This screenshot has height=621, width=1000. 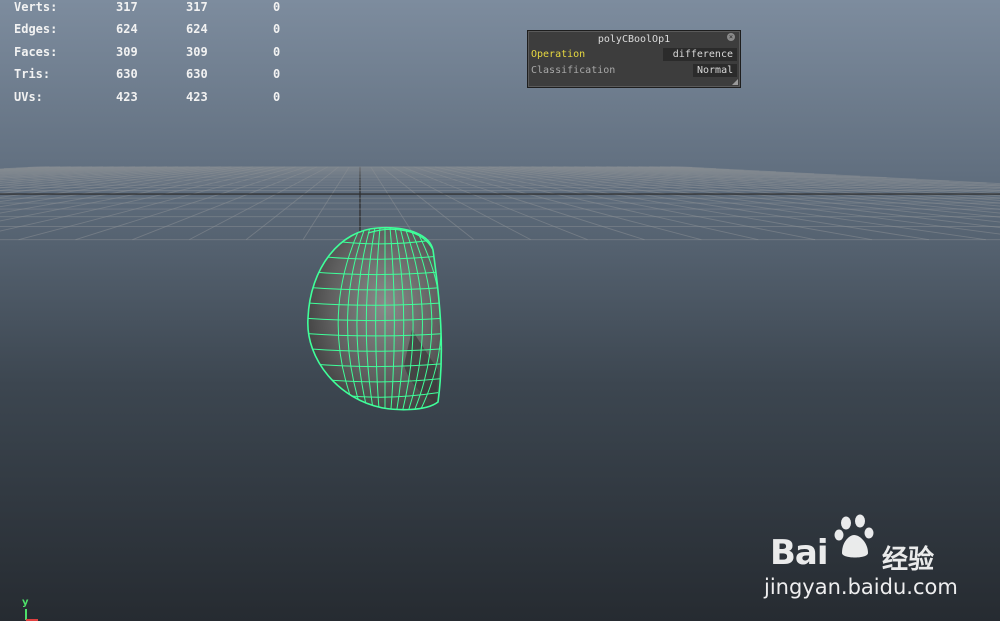 I want to click on operation-dropdown: difference, so click(x=700, y=54).